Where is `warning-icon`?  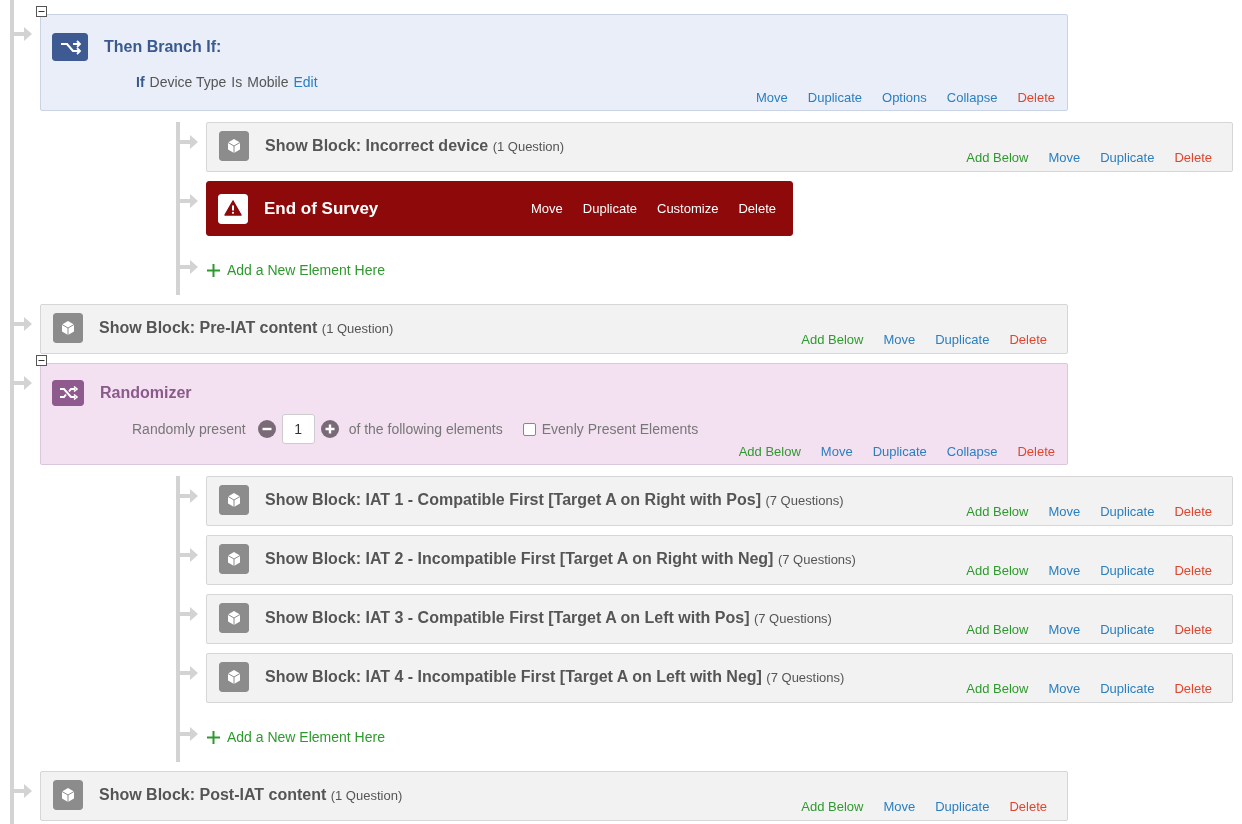
warning-icon is located at coordinates (233, 208).